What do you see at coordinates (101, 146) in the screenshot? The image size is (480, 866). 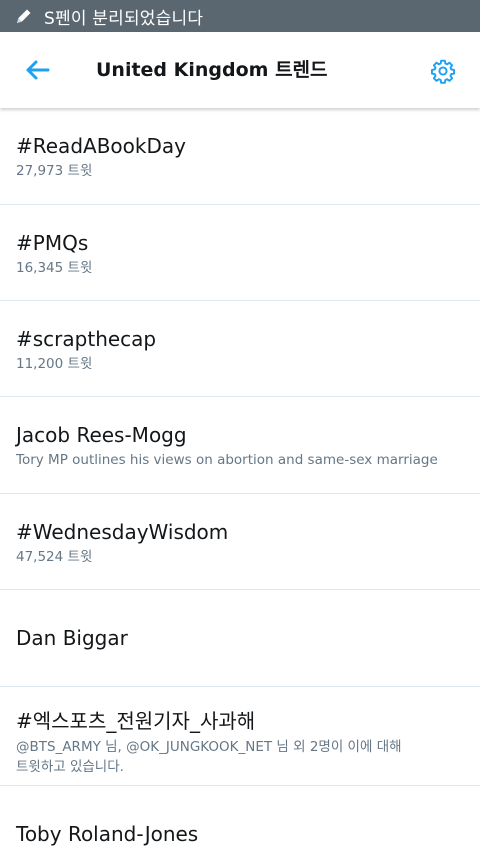 I see `trend-name: #ReadABookDay` at bounding box center [101, 146].